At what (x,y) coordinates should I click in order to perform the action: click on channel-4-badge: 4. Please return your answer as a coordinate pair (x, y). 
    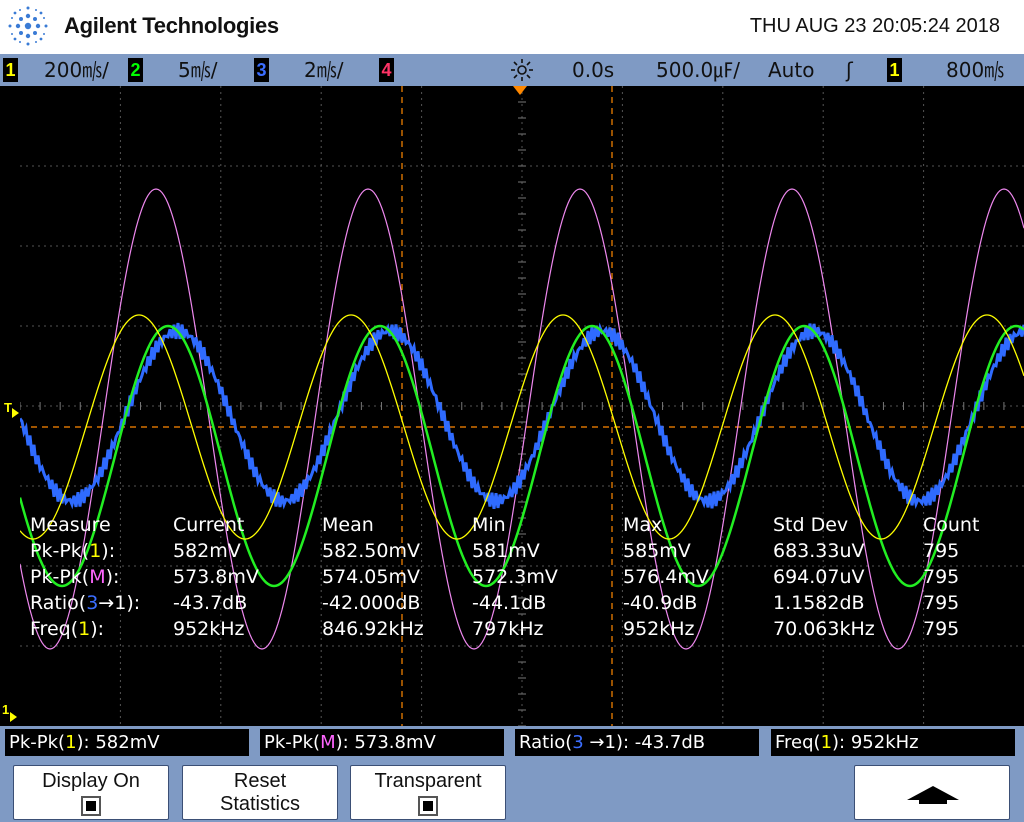
    Looking at the image, I should click on (386, 70).